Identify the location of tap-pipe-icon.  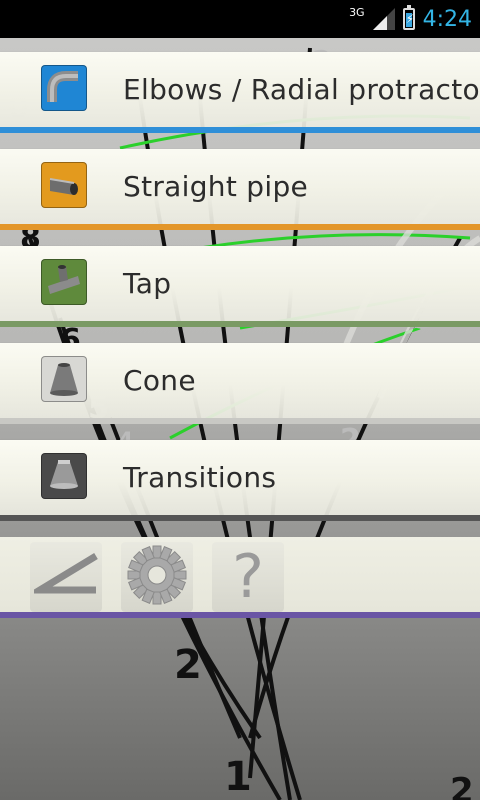
(64, 282).